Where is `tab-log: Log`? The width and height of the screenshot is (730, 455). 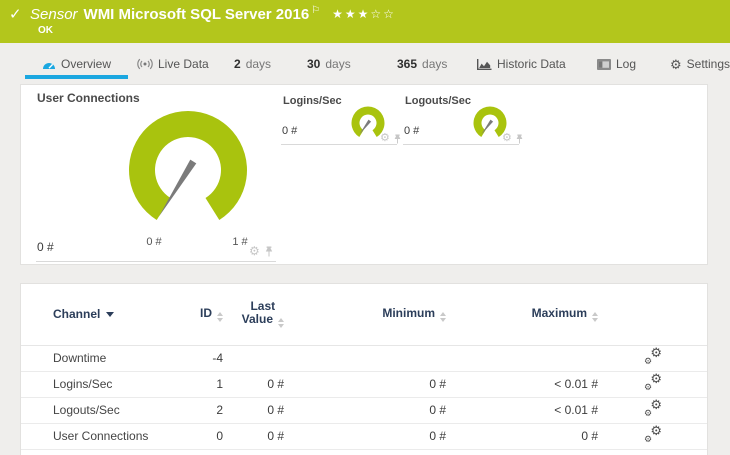
tab-log: Log is located at coordinates (616, 64).